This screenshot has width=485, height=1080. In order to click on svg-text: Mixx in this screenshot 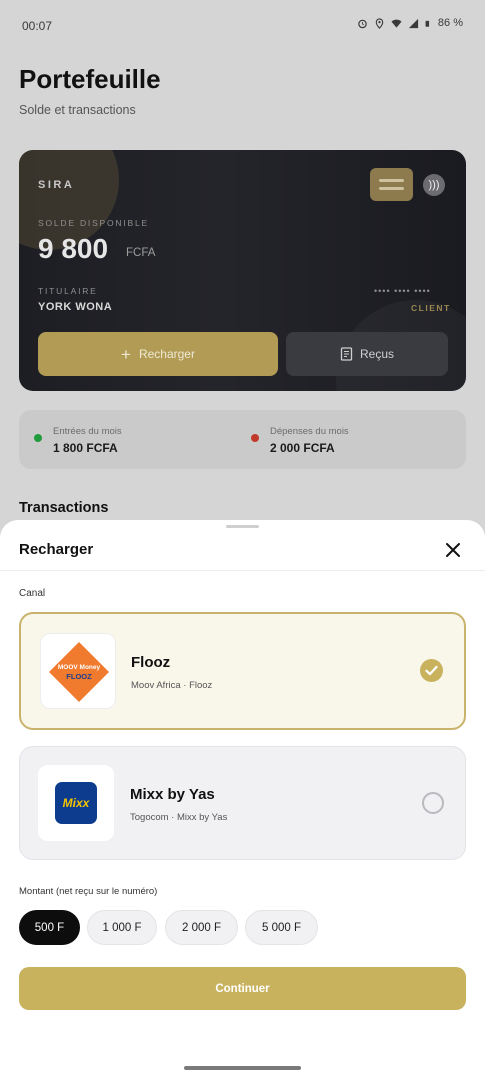, I will do `click(77, 803)`.